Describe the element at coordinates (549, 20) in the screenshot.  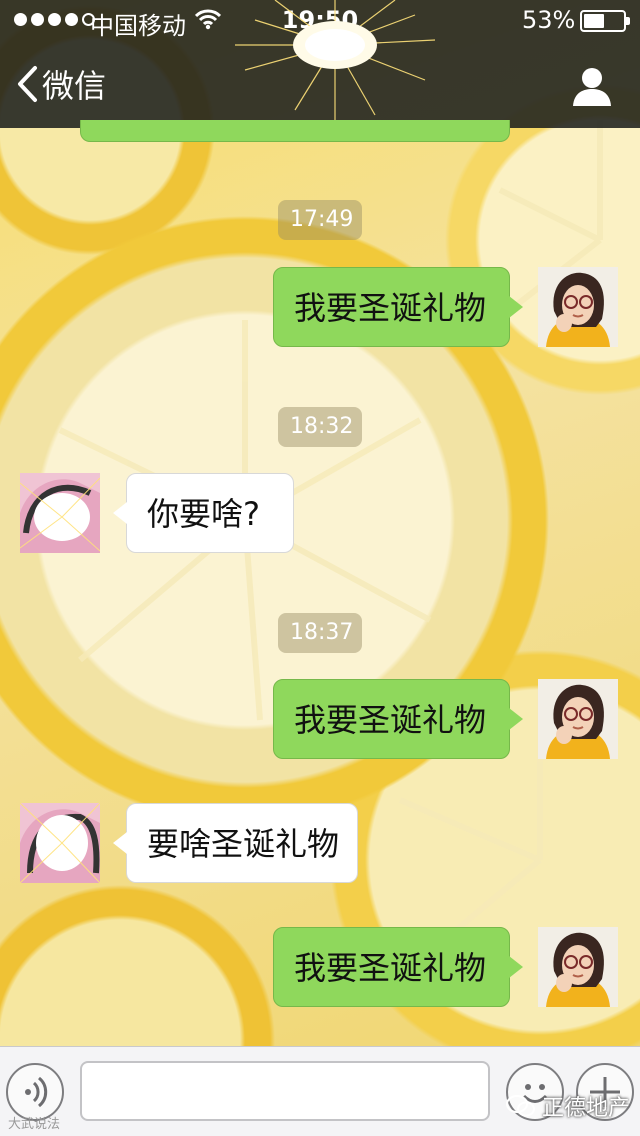
I see `battery-percent: 53%` at that location.